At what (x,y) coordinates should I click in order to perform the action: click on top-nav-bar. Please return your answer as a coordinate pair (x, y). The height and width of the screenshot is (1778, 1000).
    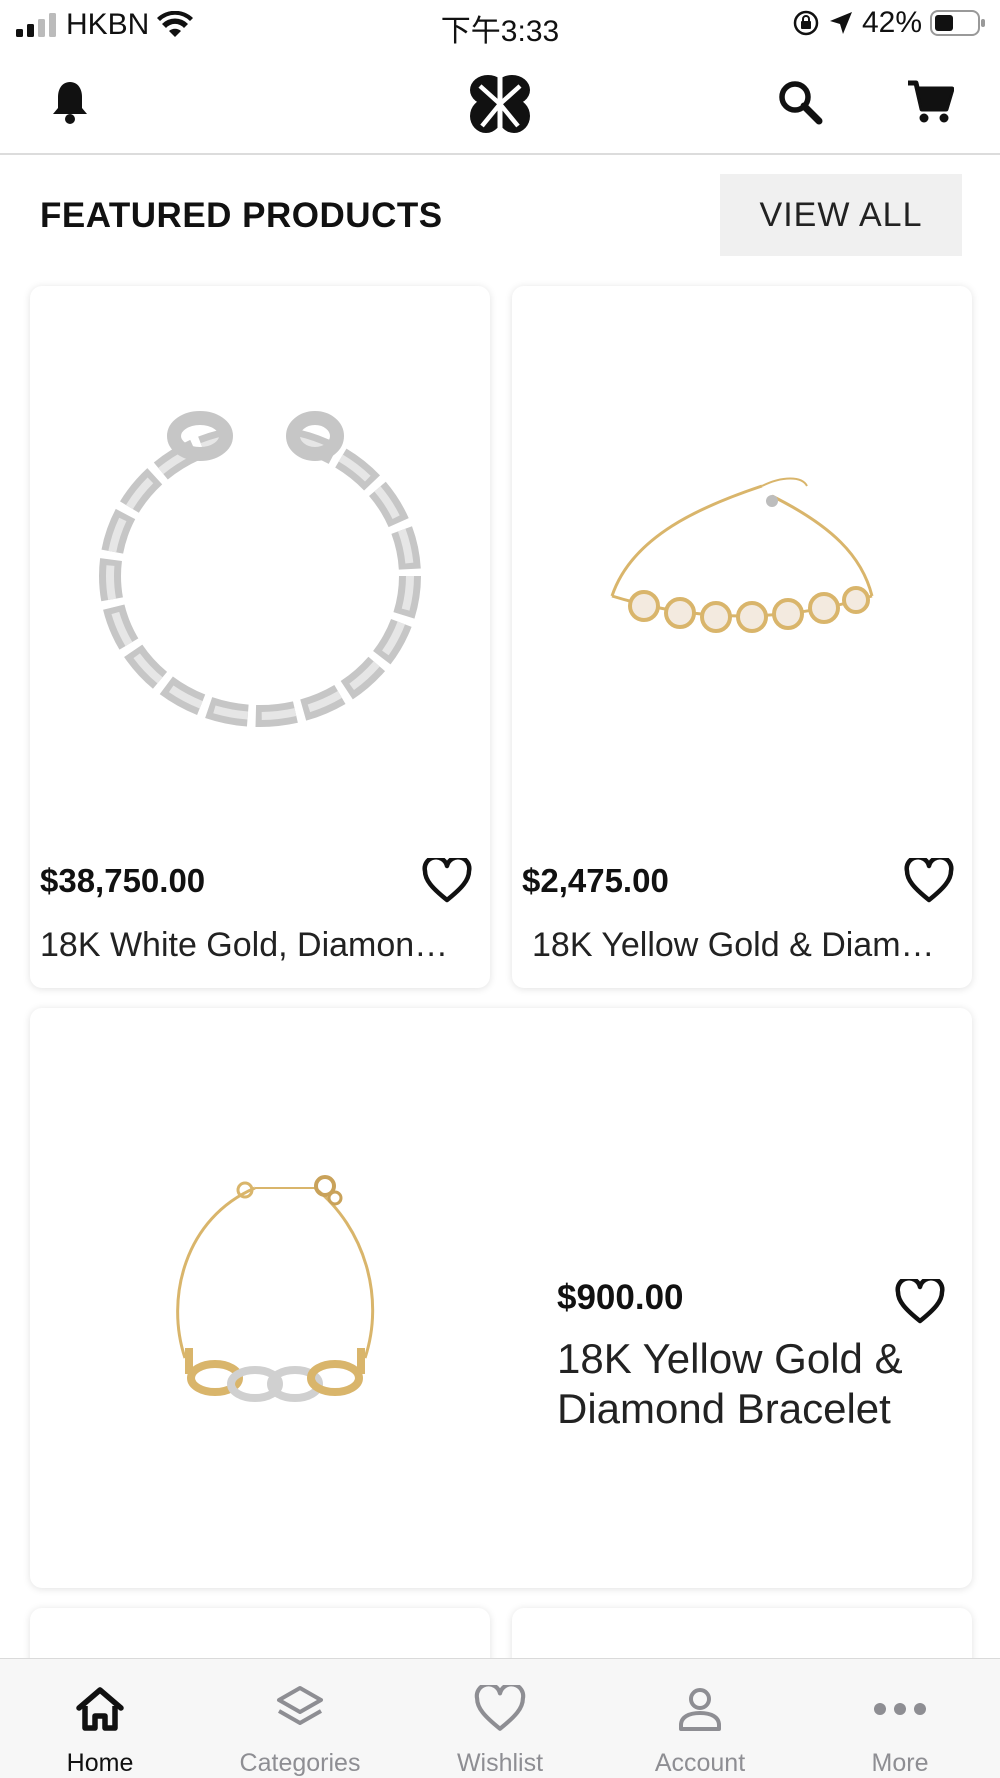
    Looking at the image, I should click on (500, 103).